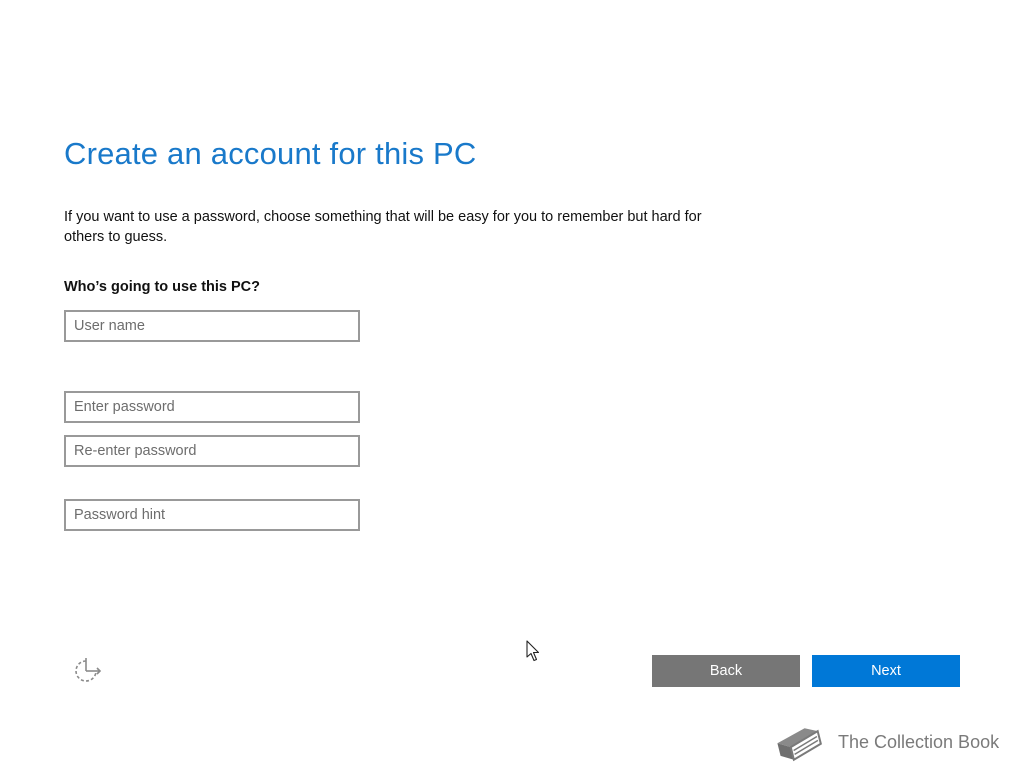  I want to click on reenter-password-input, so click(212, 451).